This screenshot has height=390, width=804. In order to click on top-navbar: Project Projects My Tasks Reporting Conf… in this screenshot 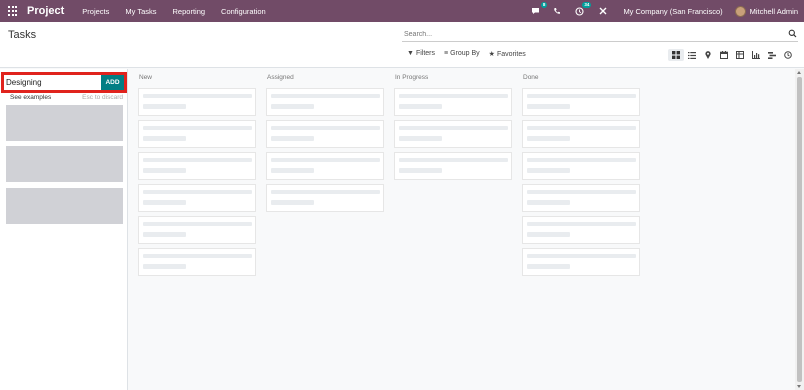, I will do `click(402, 11)`.